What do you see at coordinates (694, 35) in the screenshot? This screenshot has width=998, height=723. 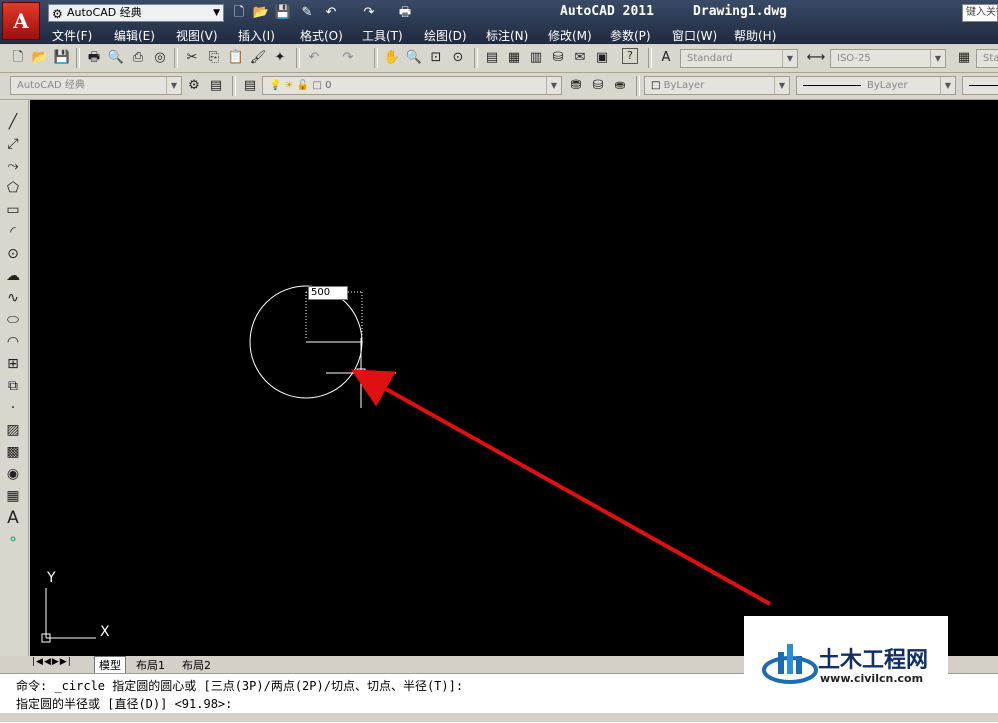 I see `menu-window: 窗口(W)` at bounding box center [694, 35].